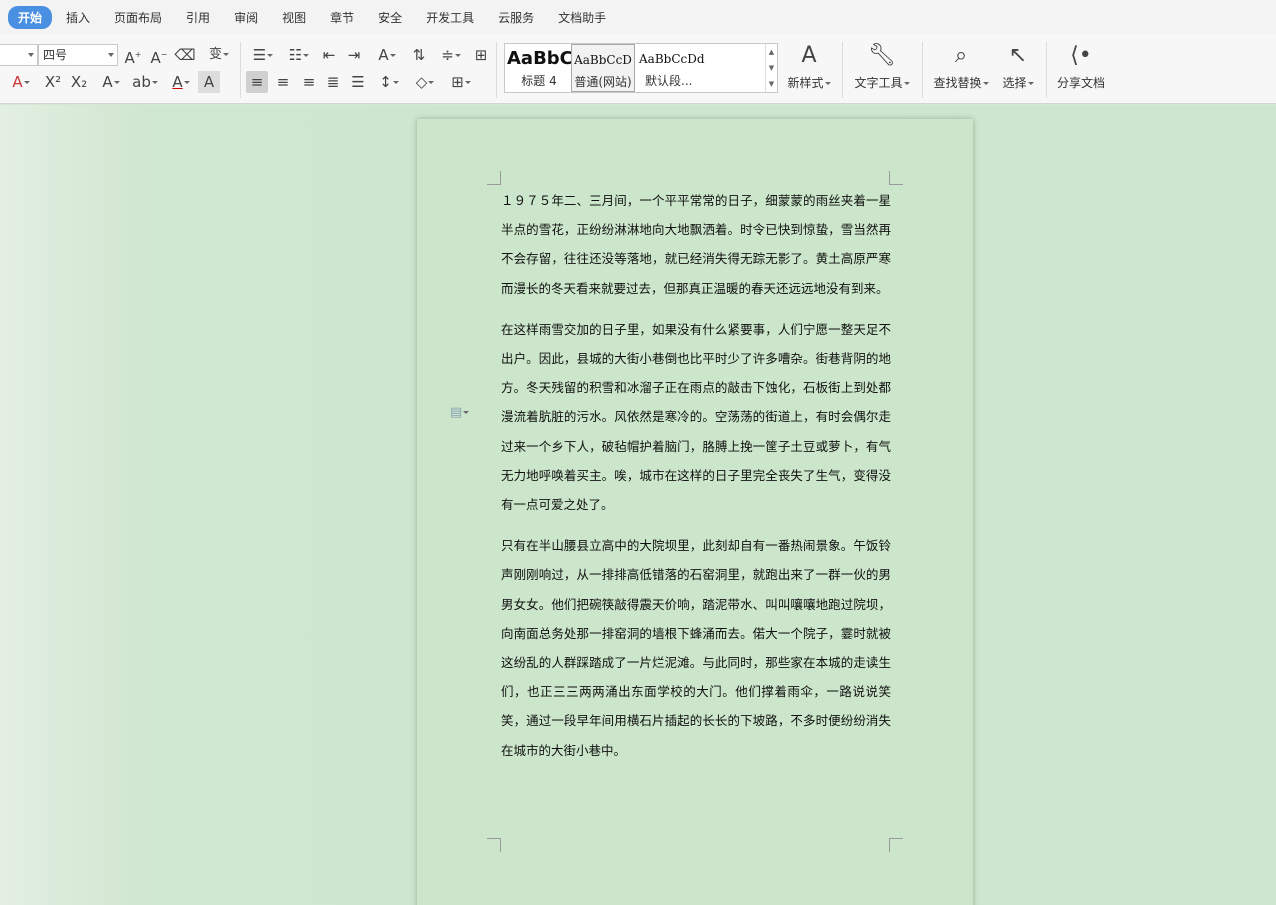 The height and width of the screenshot is (905, 1276). What do you see at coordinates (21, 82) in the screenshot?
I see `strikethrough-icon: A` at bounding box center [21, 82].